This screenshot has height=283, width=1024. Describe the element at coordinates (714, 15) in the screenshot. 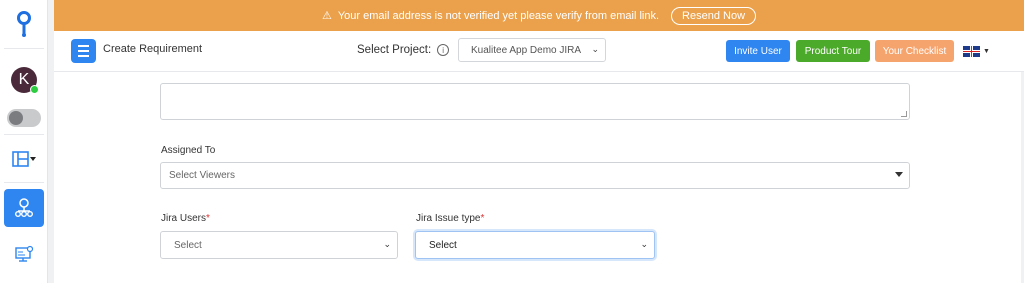

I see `resend-now-button: Resend Now` at that location.